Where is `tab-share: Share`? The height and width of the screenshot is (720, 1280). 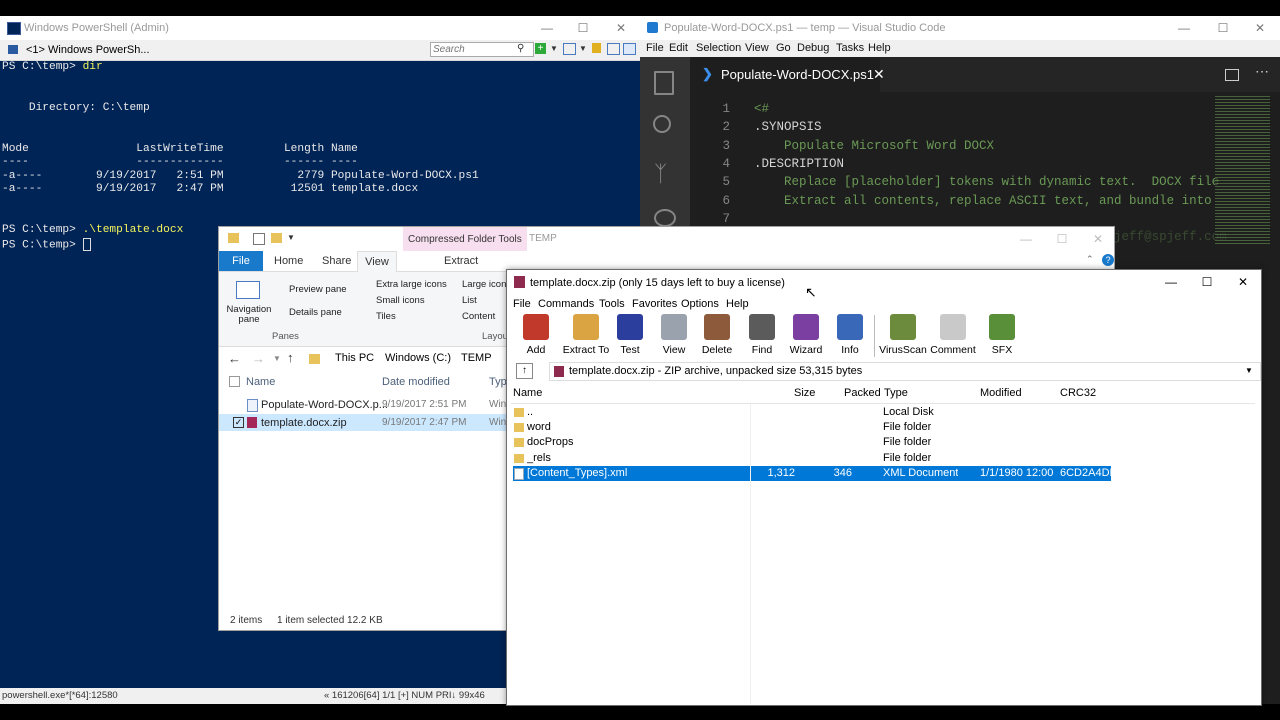
tab-share: Share is located at coordinates (336, 261).